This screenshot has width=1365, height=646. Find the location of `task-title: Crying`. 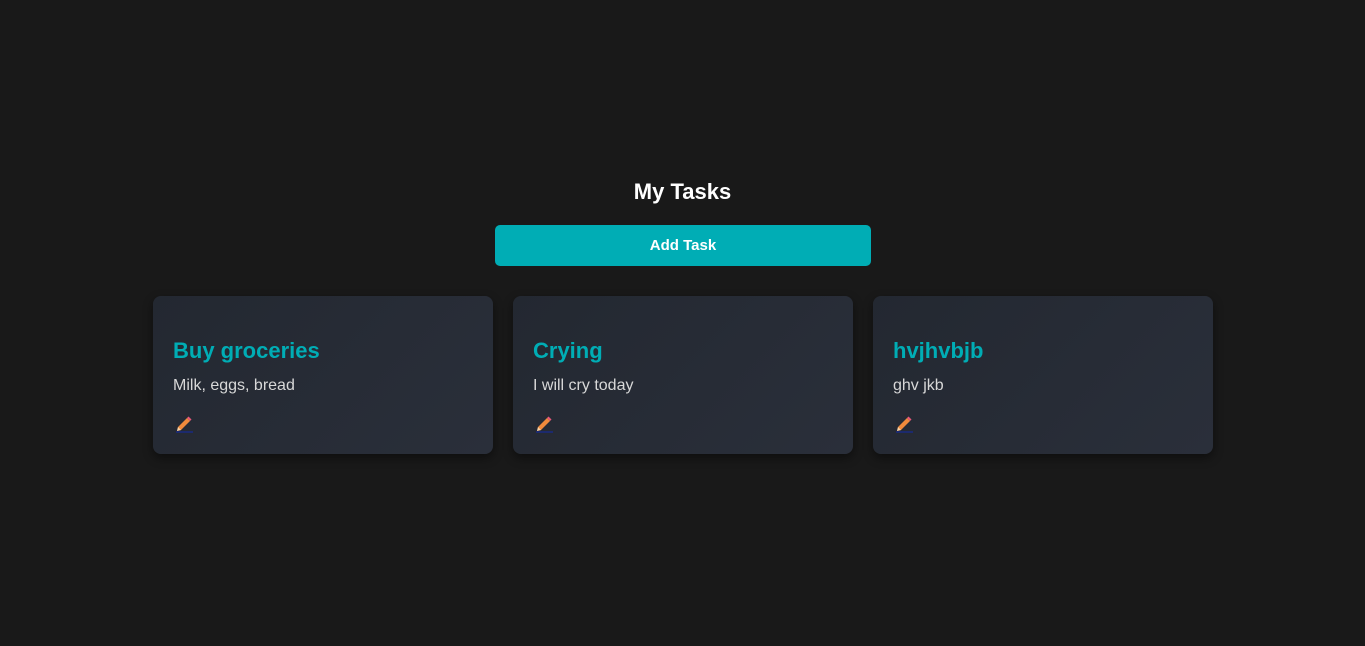

task-title: Crying is located at coordinates (568, 350).